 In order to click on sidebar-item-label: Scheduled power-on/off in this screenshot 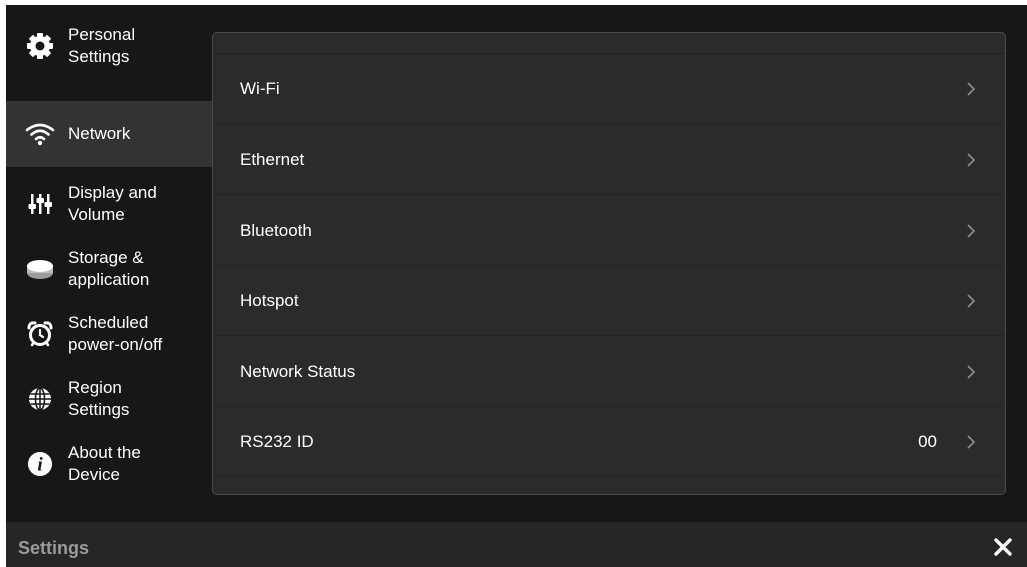, I will do `click(115, 333)`.